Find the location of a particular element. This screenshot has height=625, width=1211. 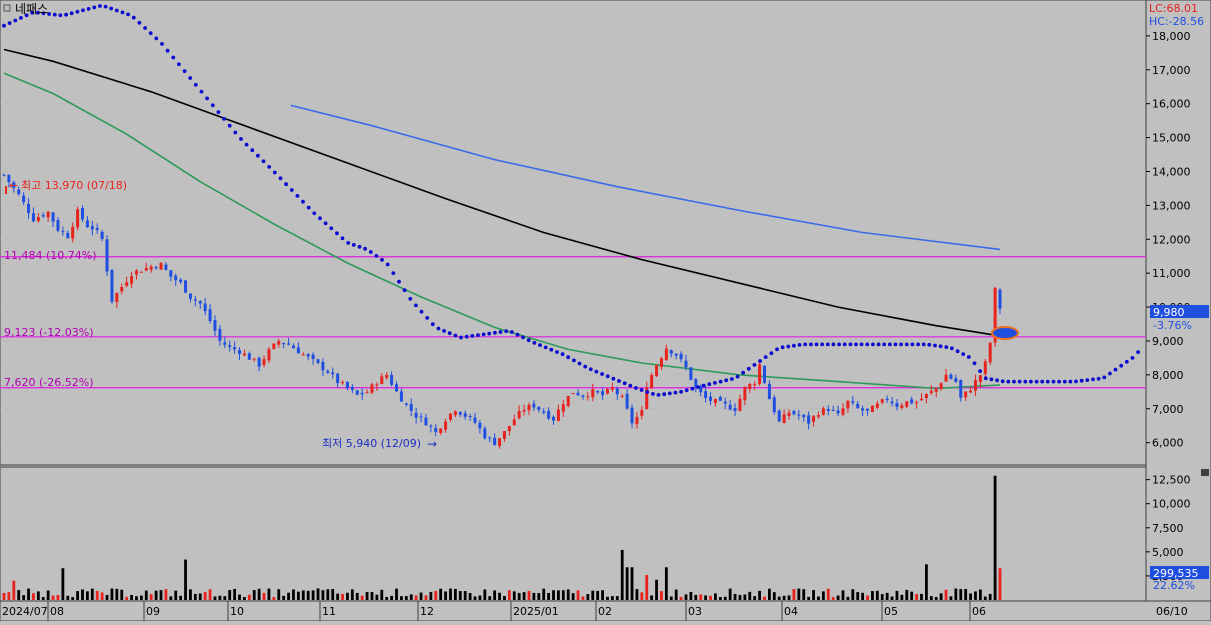

price-tick-label: 6,000 is located at coordinates (1168, 443).